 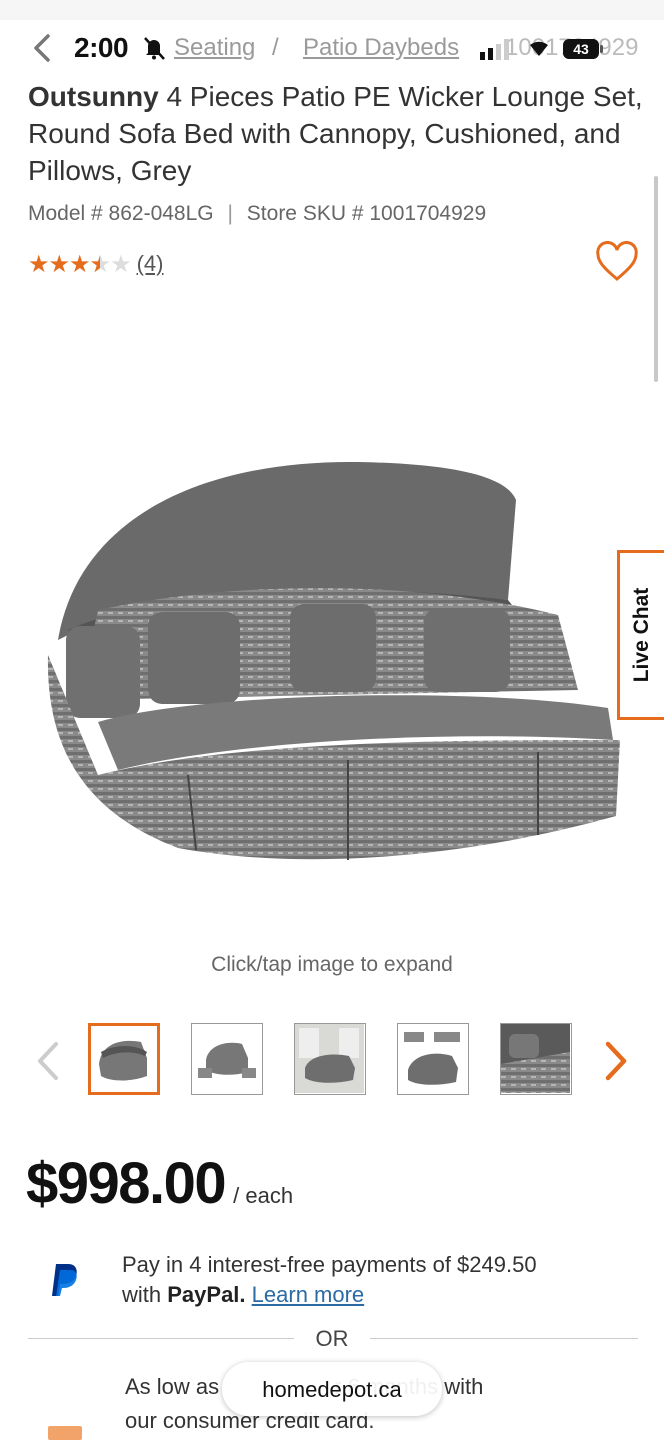 I want to click on half-star-icon: ★★, so click(x=100, y=264).